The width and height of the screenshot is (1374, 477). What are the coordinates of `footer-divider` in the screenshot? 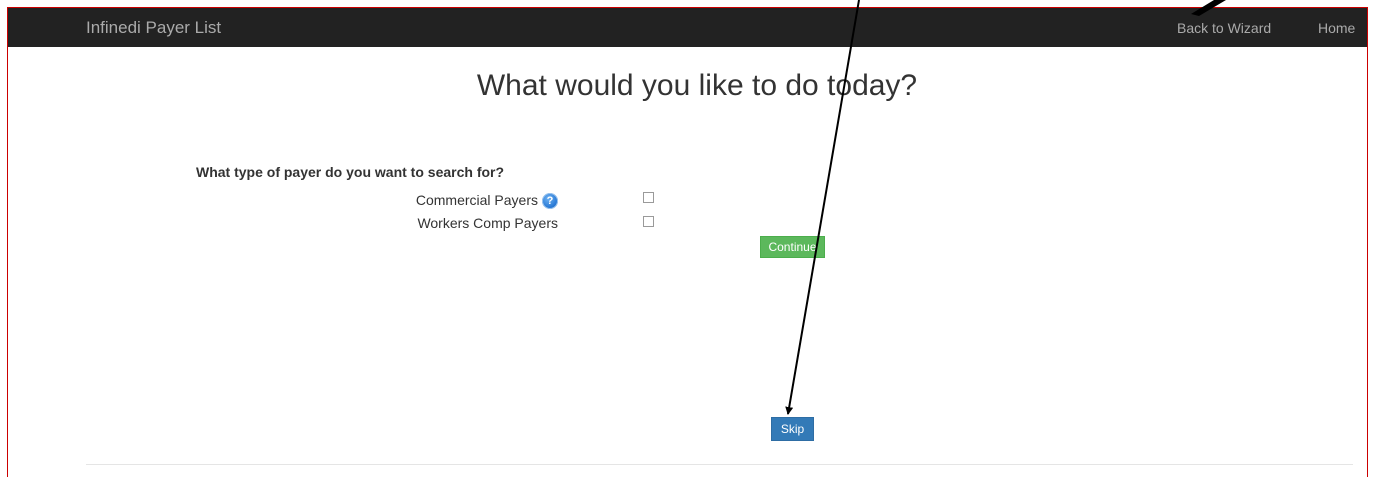 It's located at (719, 464).